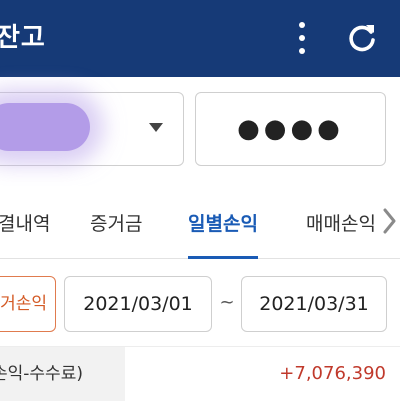 The height and width of the screenshot is (401, 400). I want to click on pnl-mode-button: 거손익, so click(28, 304).